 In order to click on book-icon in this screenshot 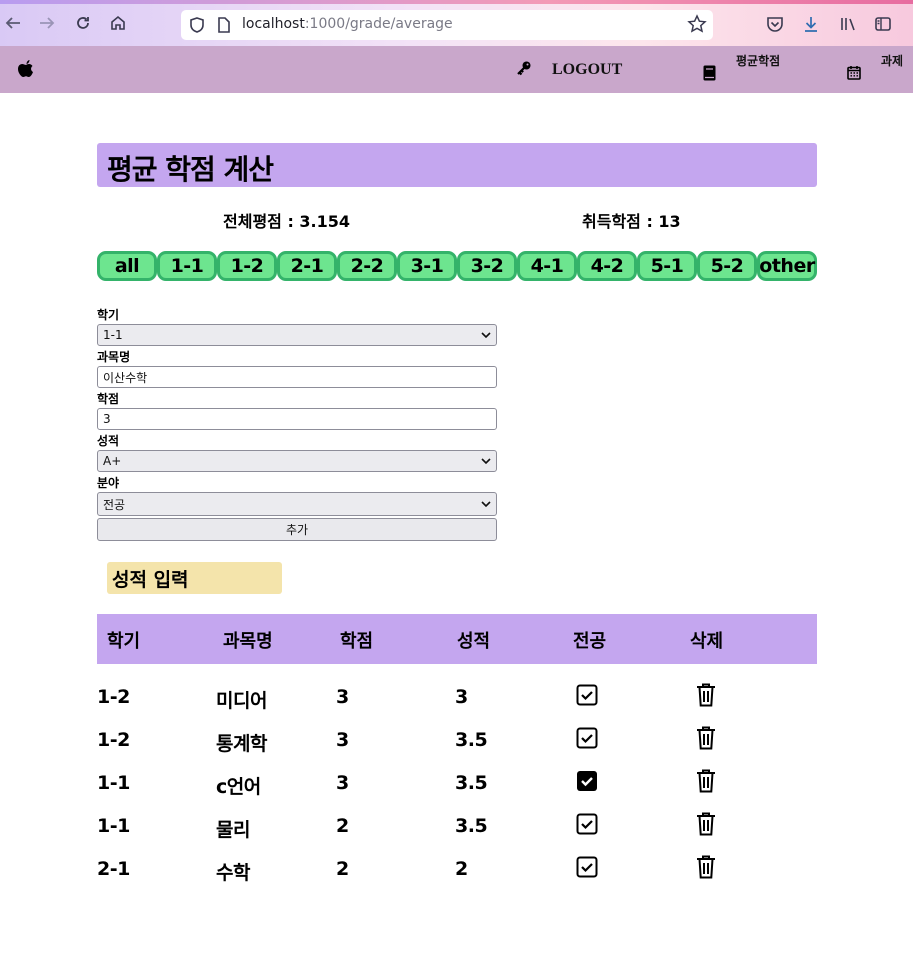, I will do `click(709, 75)`.